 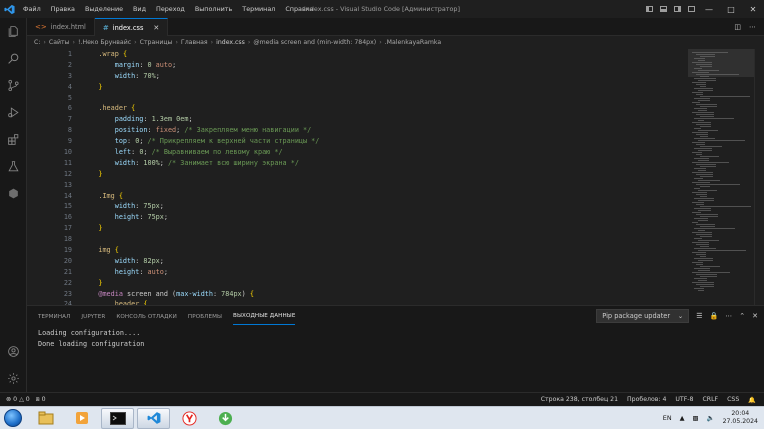 I want to click on media-player-taskbar-icon, so click(x=81, y=418).